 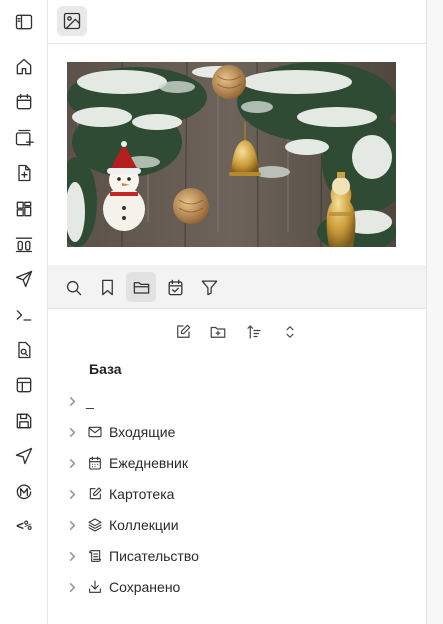 What do you see at coordinates (105, 369) in the screenshot?
I see `vault-name: База` at bounding box center [105, 369].